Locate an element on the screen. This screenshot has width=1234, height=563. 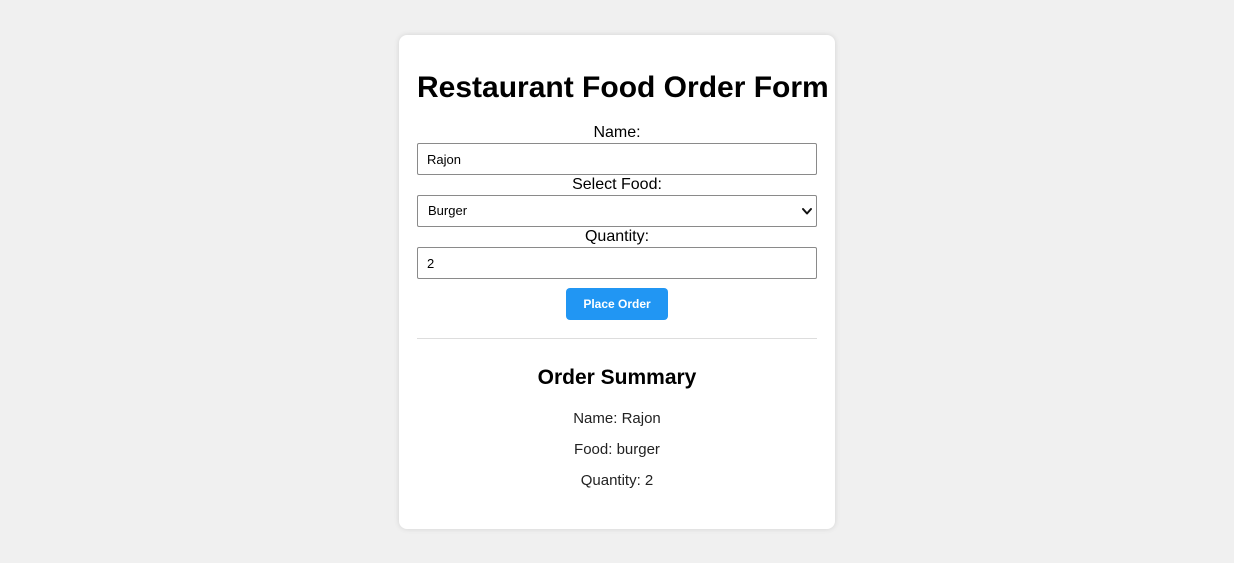
food-select: Burger is located at coordinates (617, 211).